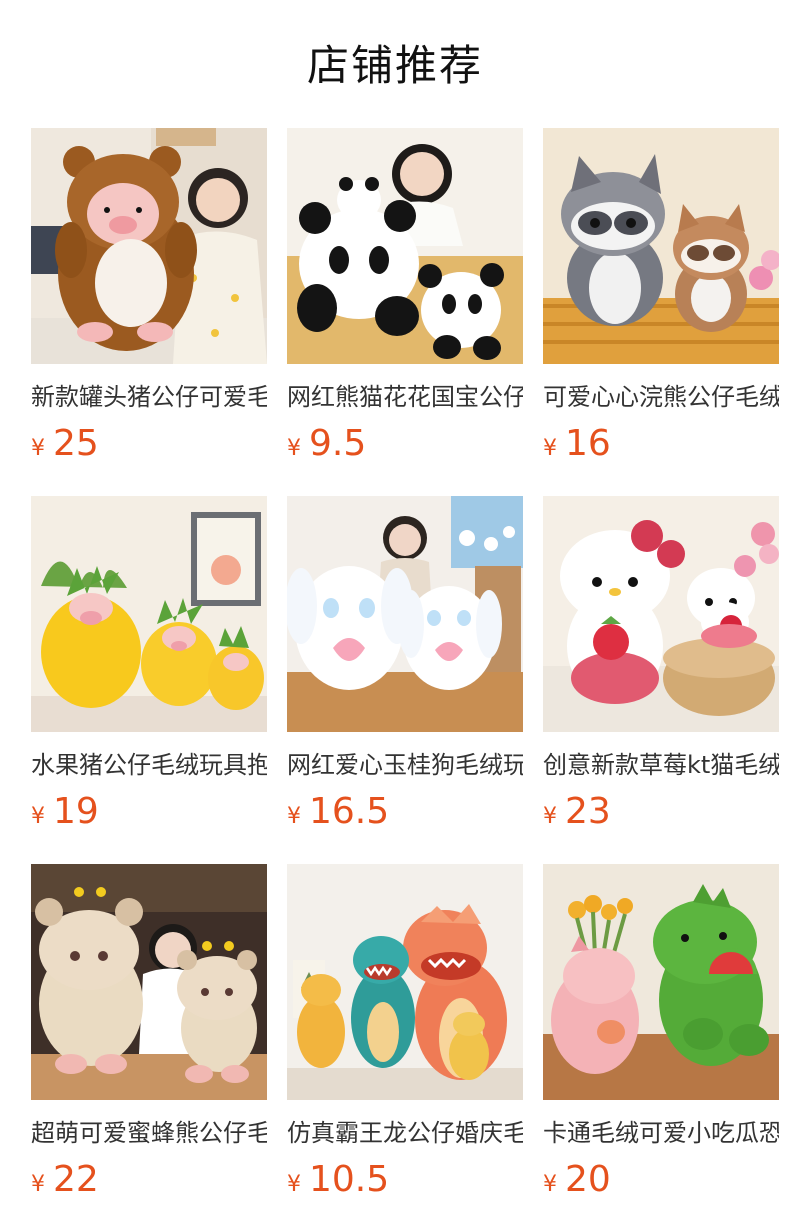 Image resolution: width=790 pixels, height=1232 pixels. I want to click on plush-kitty-strawberry-photo-icon, so click(661, 614).